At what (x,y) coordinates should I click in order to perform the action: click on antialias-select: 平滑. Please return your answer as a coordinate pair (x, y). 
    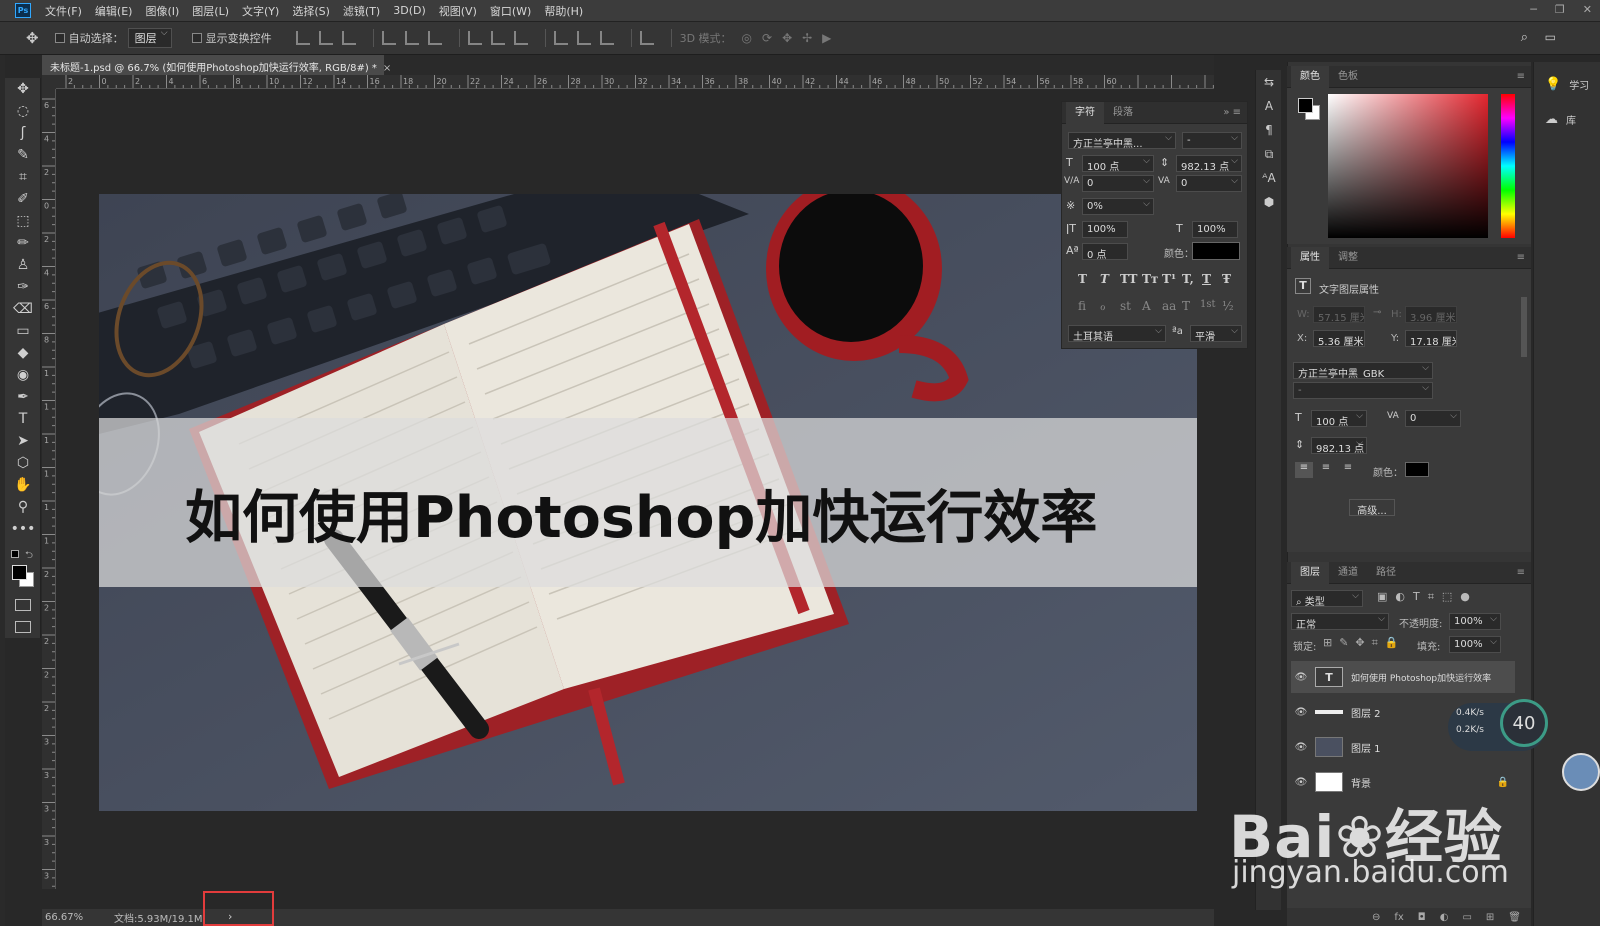
    Looking at the image, I should click on (1216, 333).